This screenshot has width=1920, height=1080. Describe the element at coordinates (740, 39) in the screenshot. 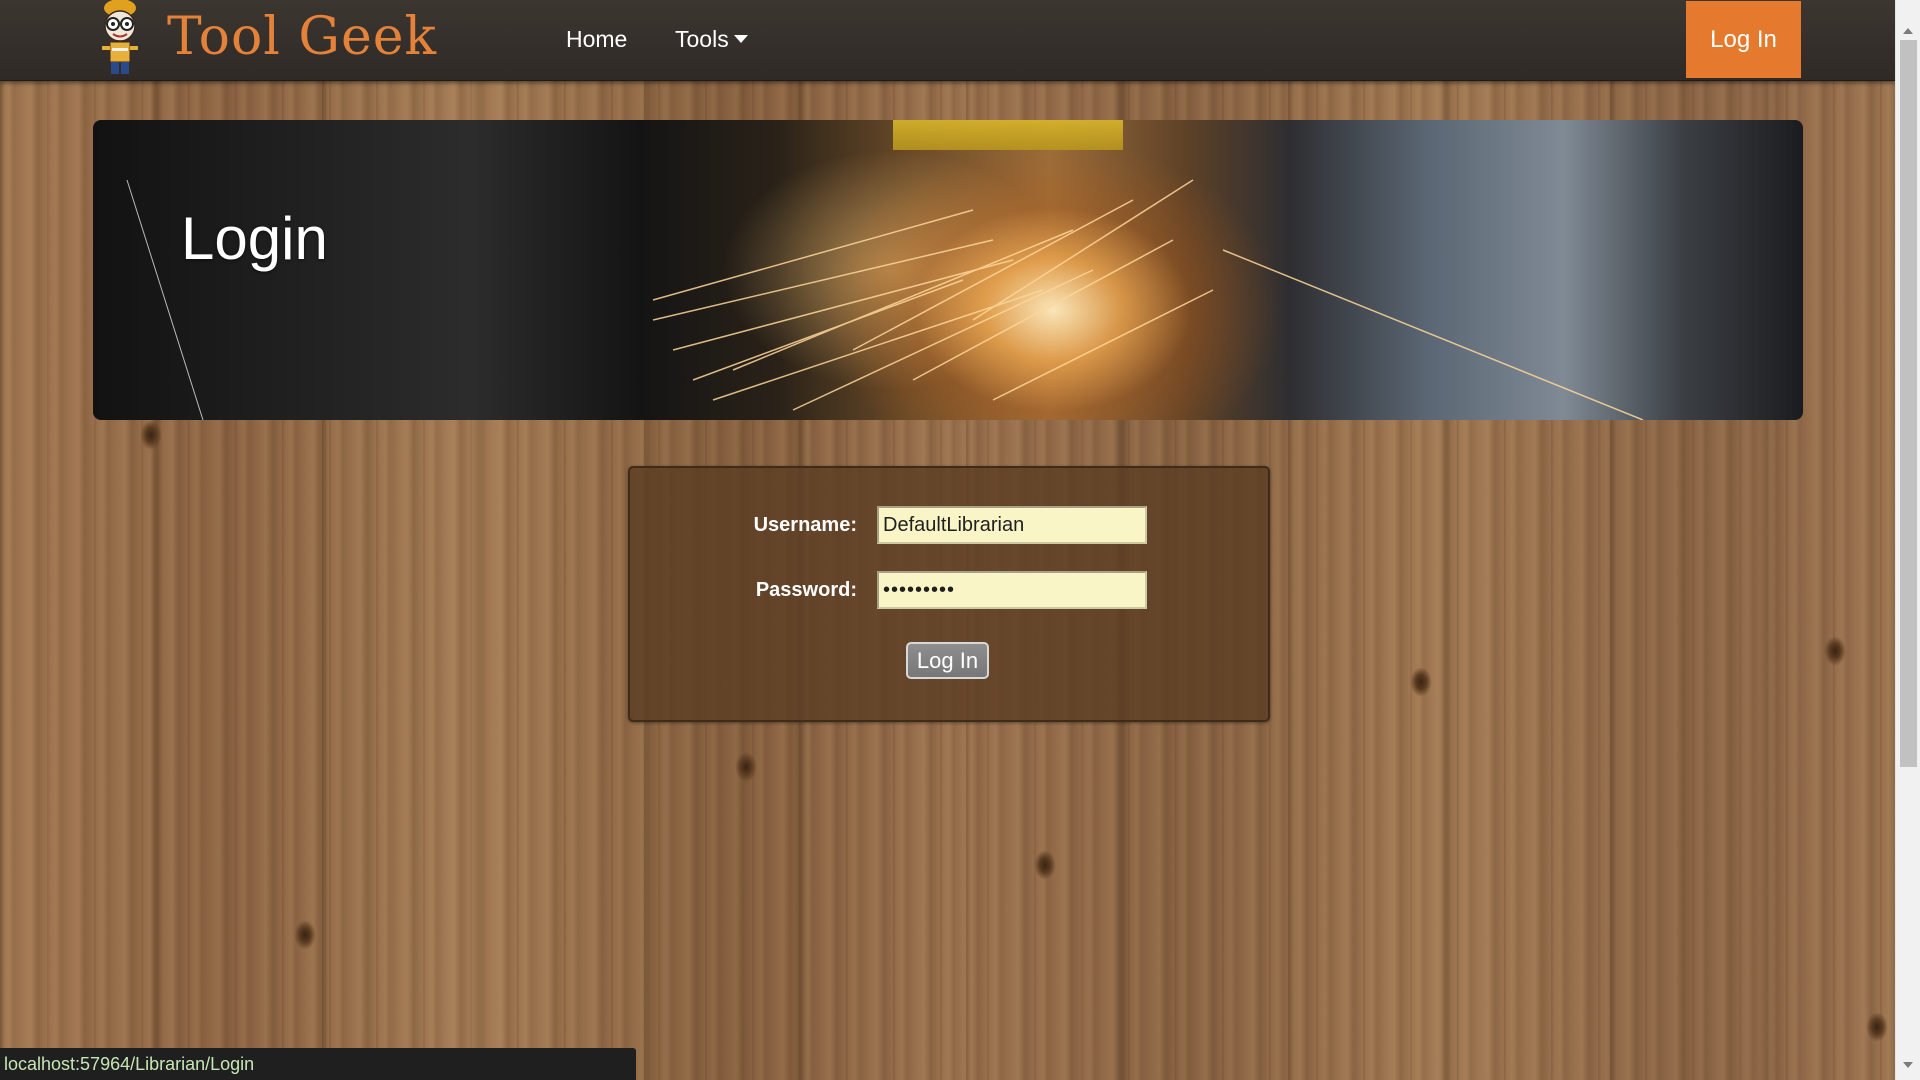

I see `caret-down-icon` at that location.